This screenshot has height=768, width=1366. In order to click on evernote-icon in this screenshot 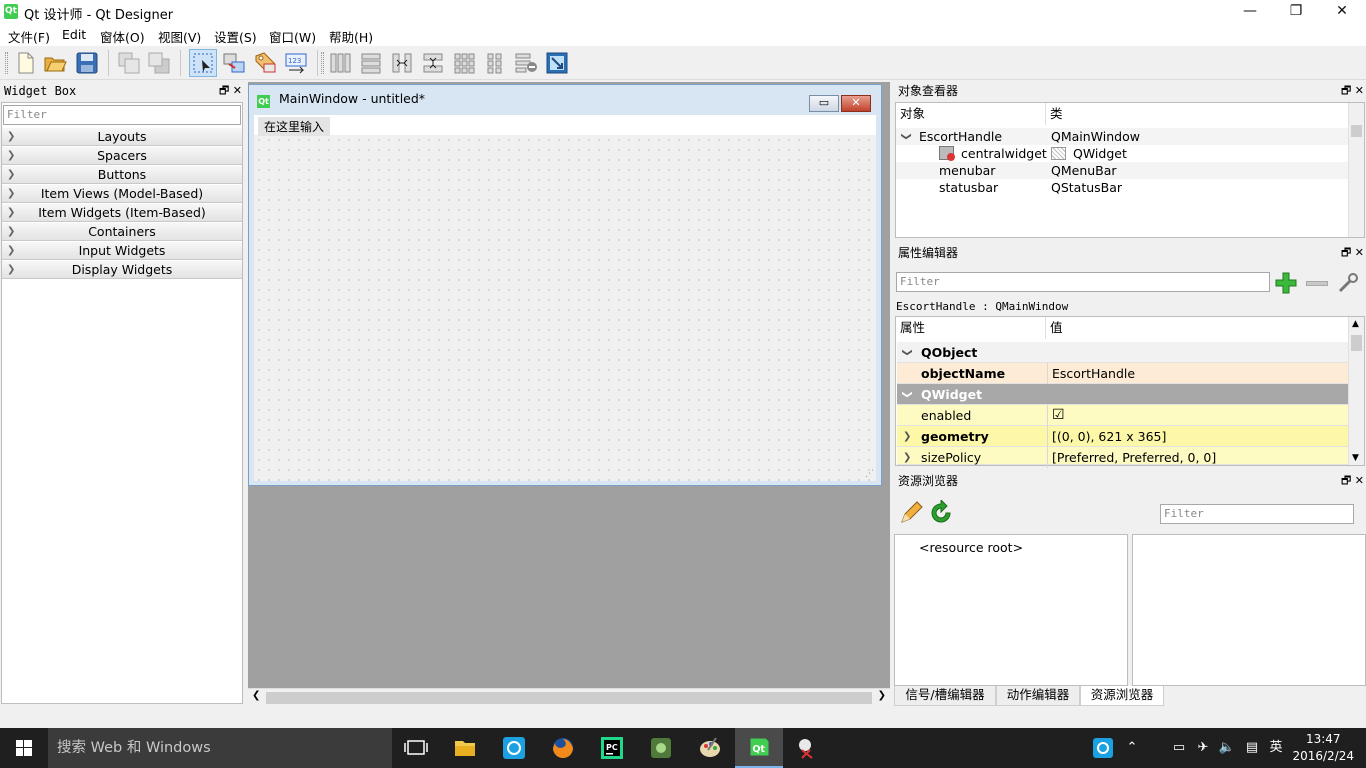, I will do `click(661, 748)`.